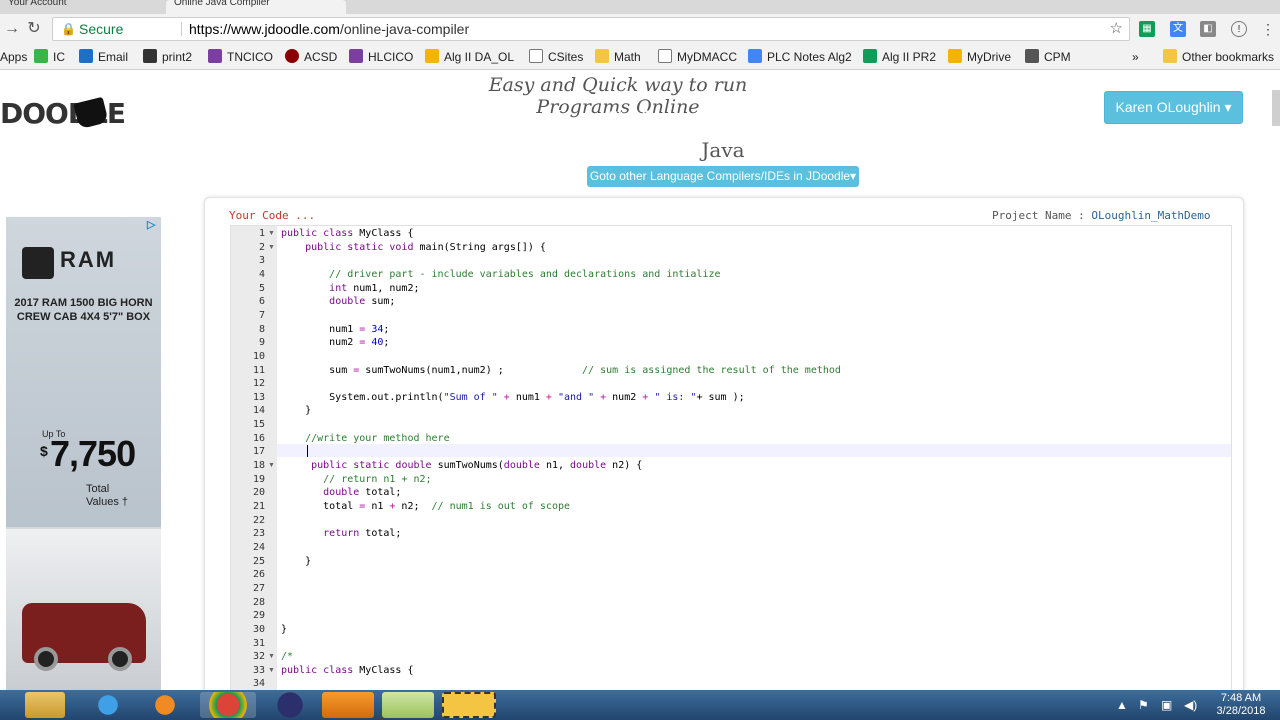 The height and width of the screenshot is (720, 1280). I want to click on bookmark-cpm: CPM, so click(1048, 57).